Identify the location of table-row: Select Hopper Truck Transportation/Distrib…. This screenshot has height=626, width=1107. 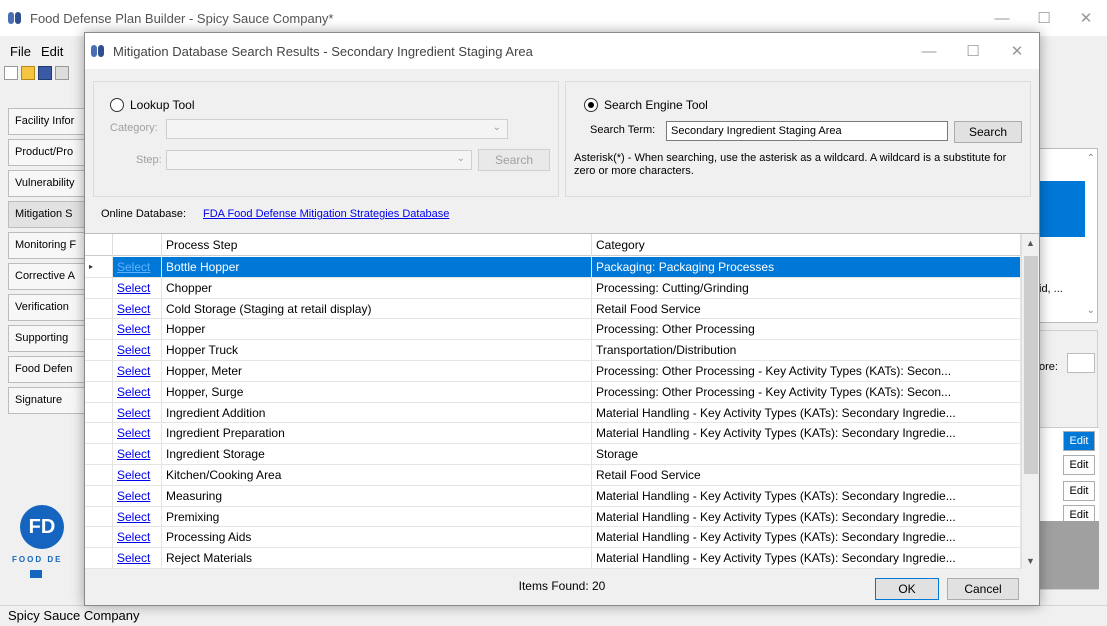
(553, 350).